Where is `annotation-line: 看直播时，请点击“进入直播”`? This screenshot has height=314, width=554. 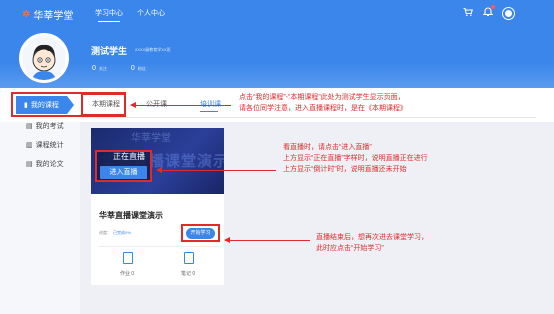
annotation-line: 看直播时，请点击“进入直播” is located at coordinates (327, 147).